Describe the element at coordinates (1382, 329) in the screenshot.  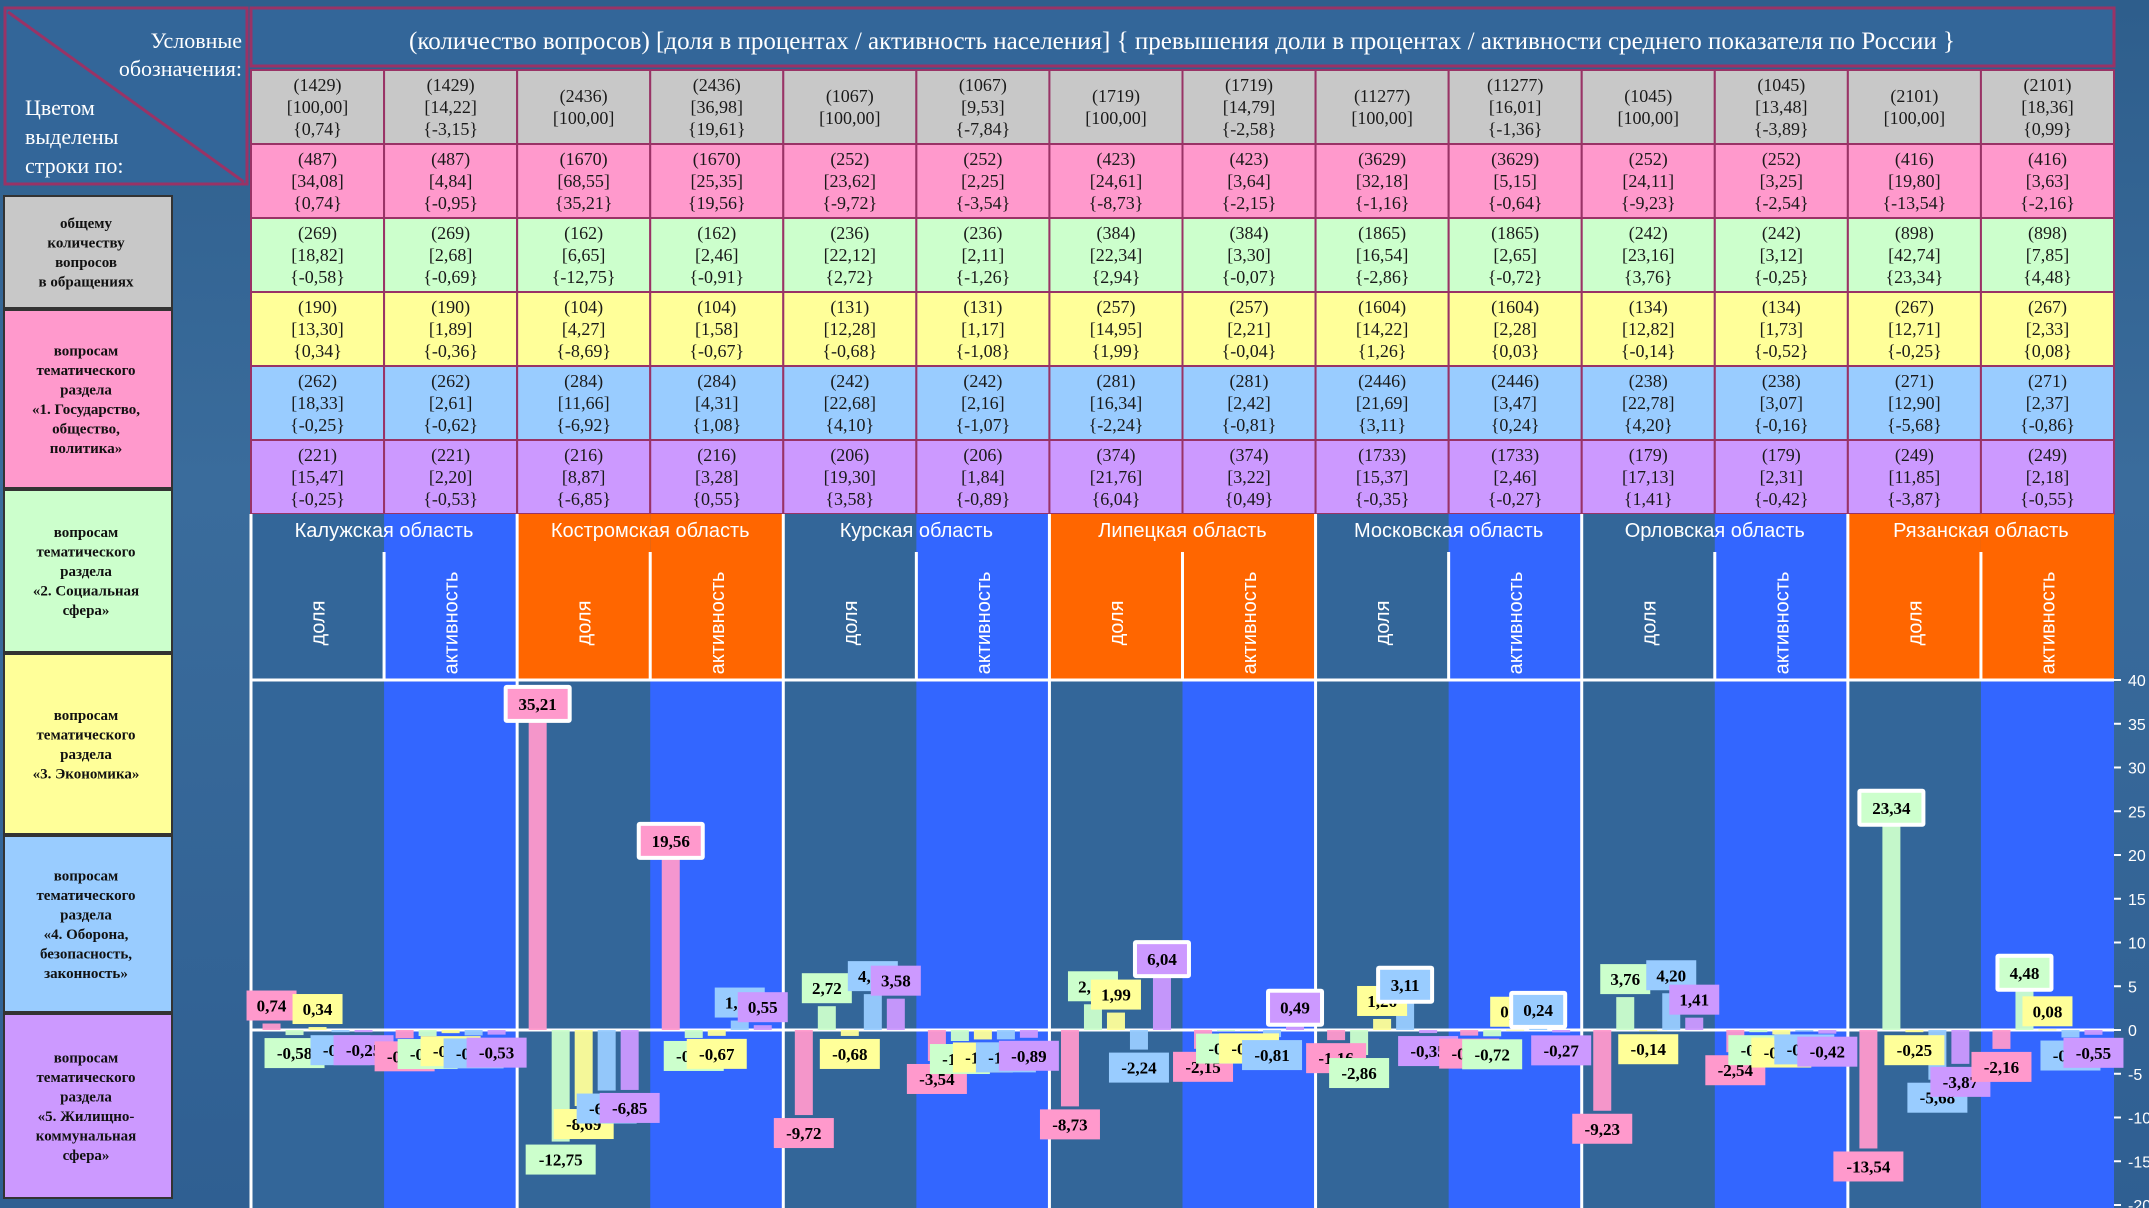
I see `table-cell-text: [14,22]` at that location.